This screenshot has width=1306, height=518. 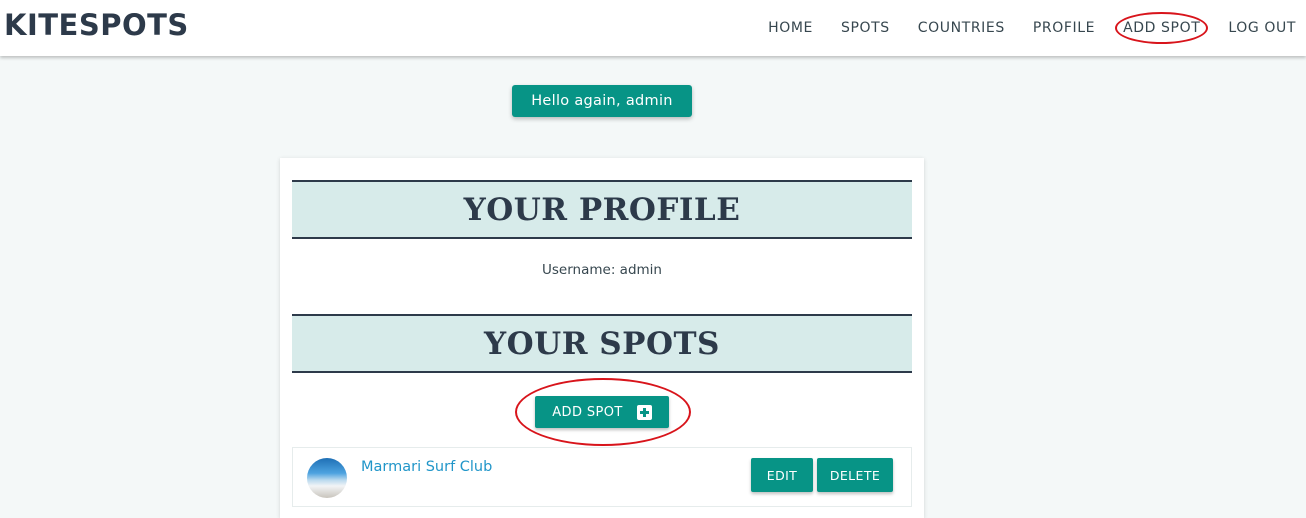 What do you see at coordinates (602, 270) in the screenshot?
I see `username-text: Username: admin` at bounding box center [602, 270].